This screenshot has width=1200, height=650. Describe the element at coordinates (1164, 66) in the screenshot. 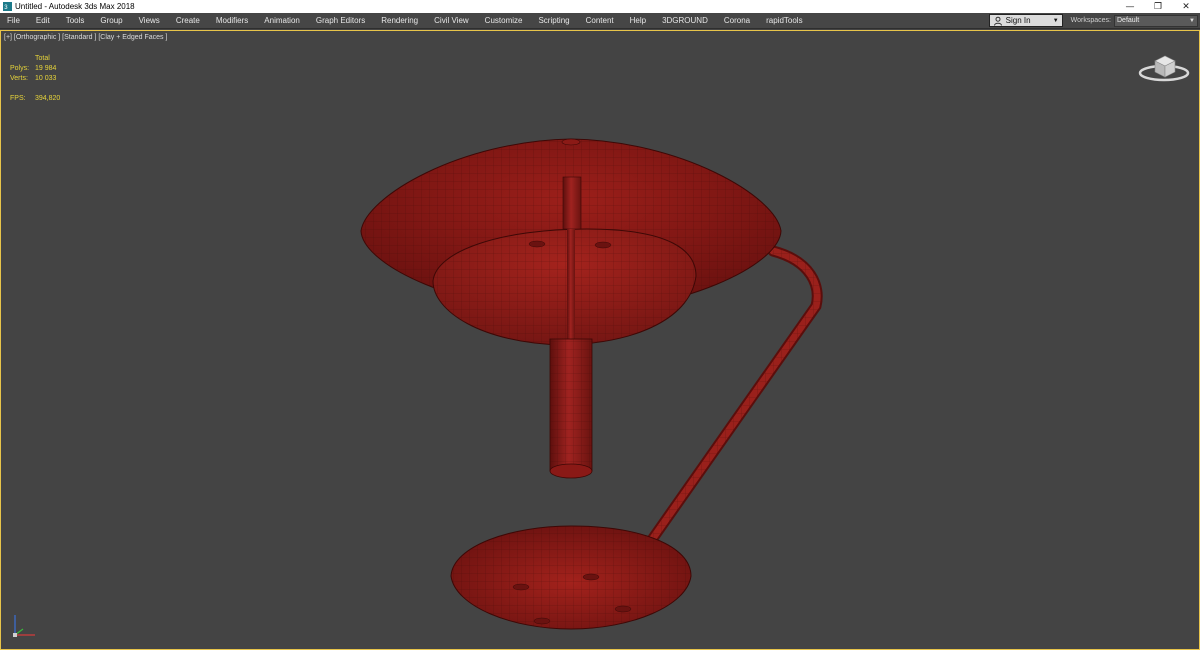

I see `viewcube-icon` at that location.